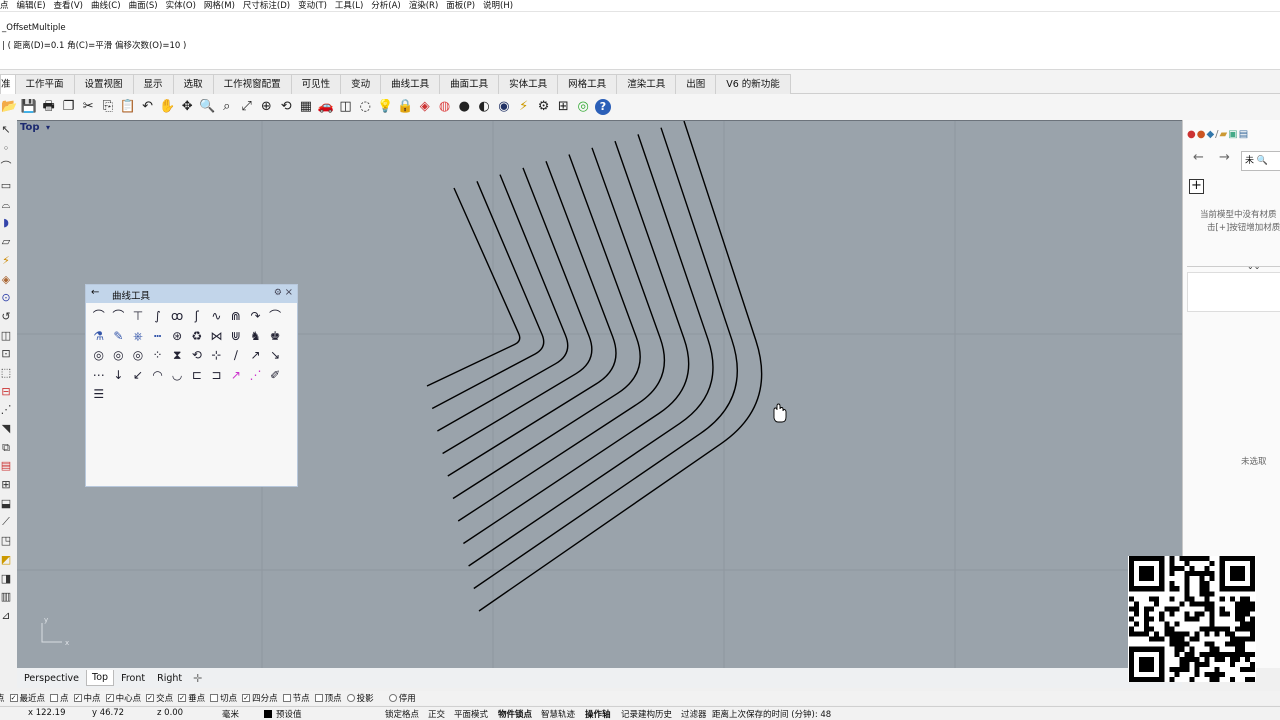 The image size is (1280, 720). I want to click on nav-back-icon: ←, so click(1198, 157).